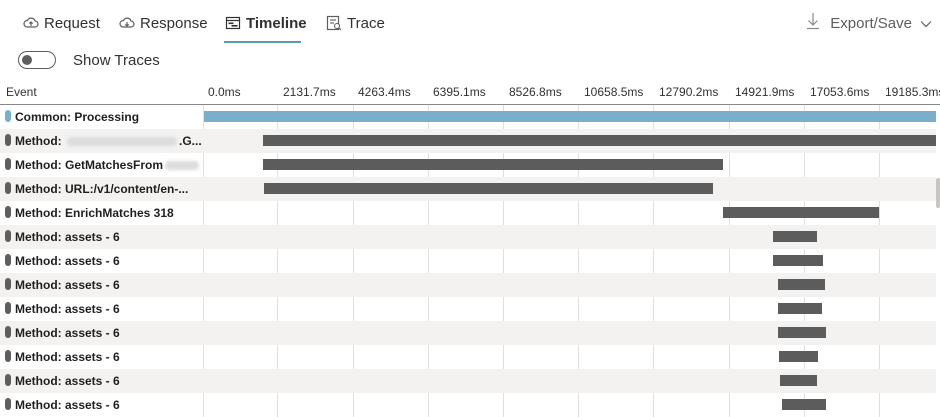 The width and height of the screenshot is (940, 417). I want to click on tick-label: 4263.4ms, so click(384, 92).